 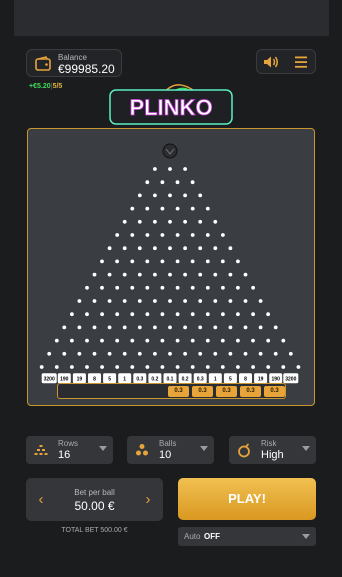 I want to click on decrease-bet-button: ‹, so click(x=41, y=499).